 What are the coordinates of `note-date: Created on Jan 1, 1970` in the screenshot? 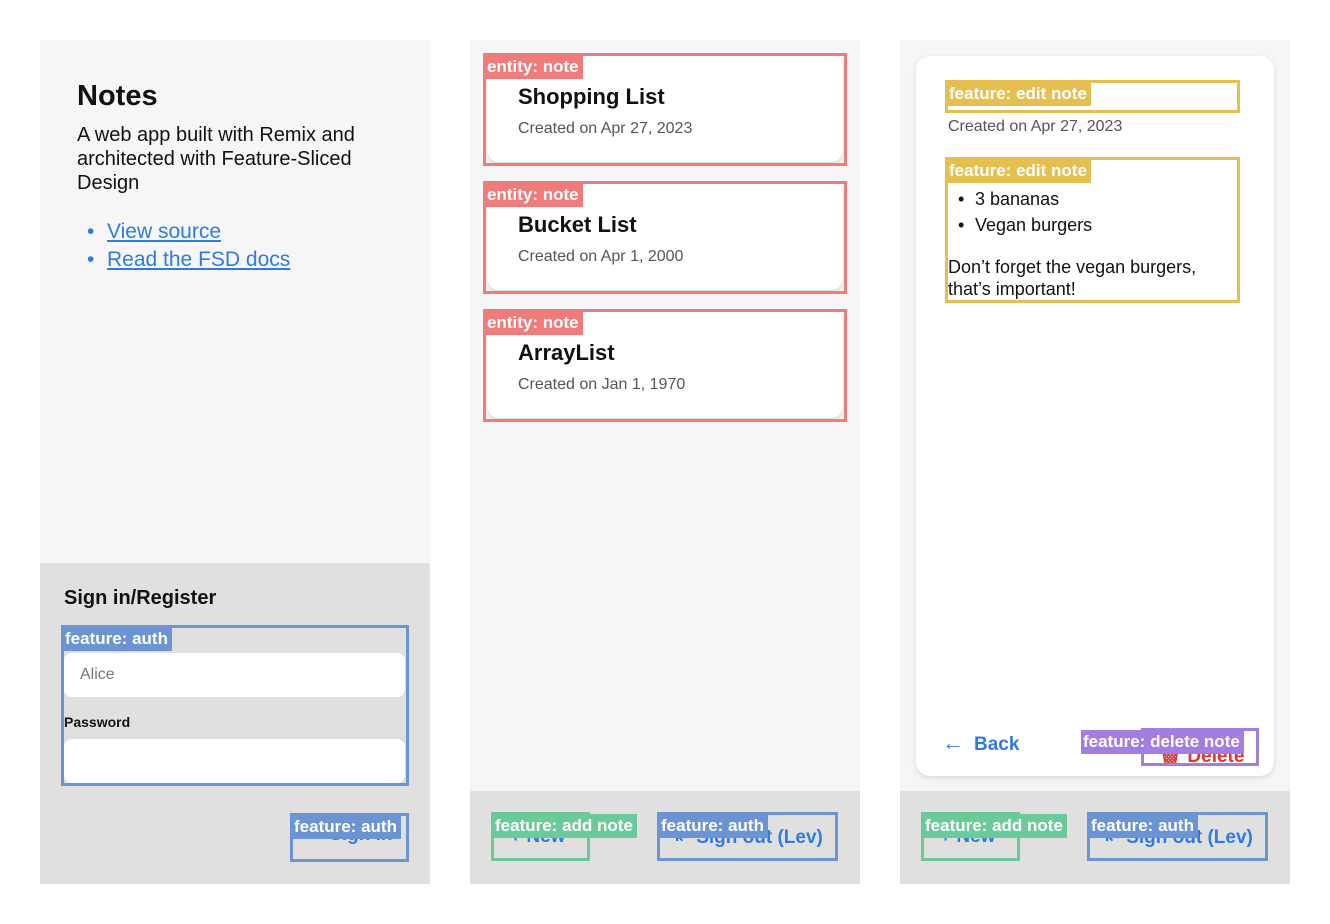 It's located at (602, 384).